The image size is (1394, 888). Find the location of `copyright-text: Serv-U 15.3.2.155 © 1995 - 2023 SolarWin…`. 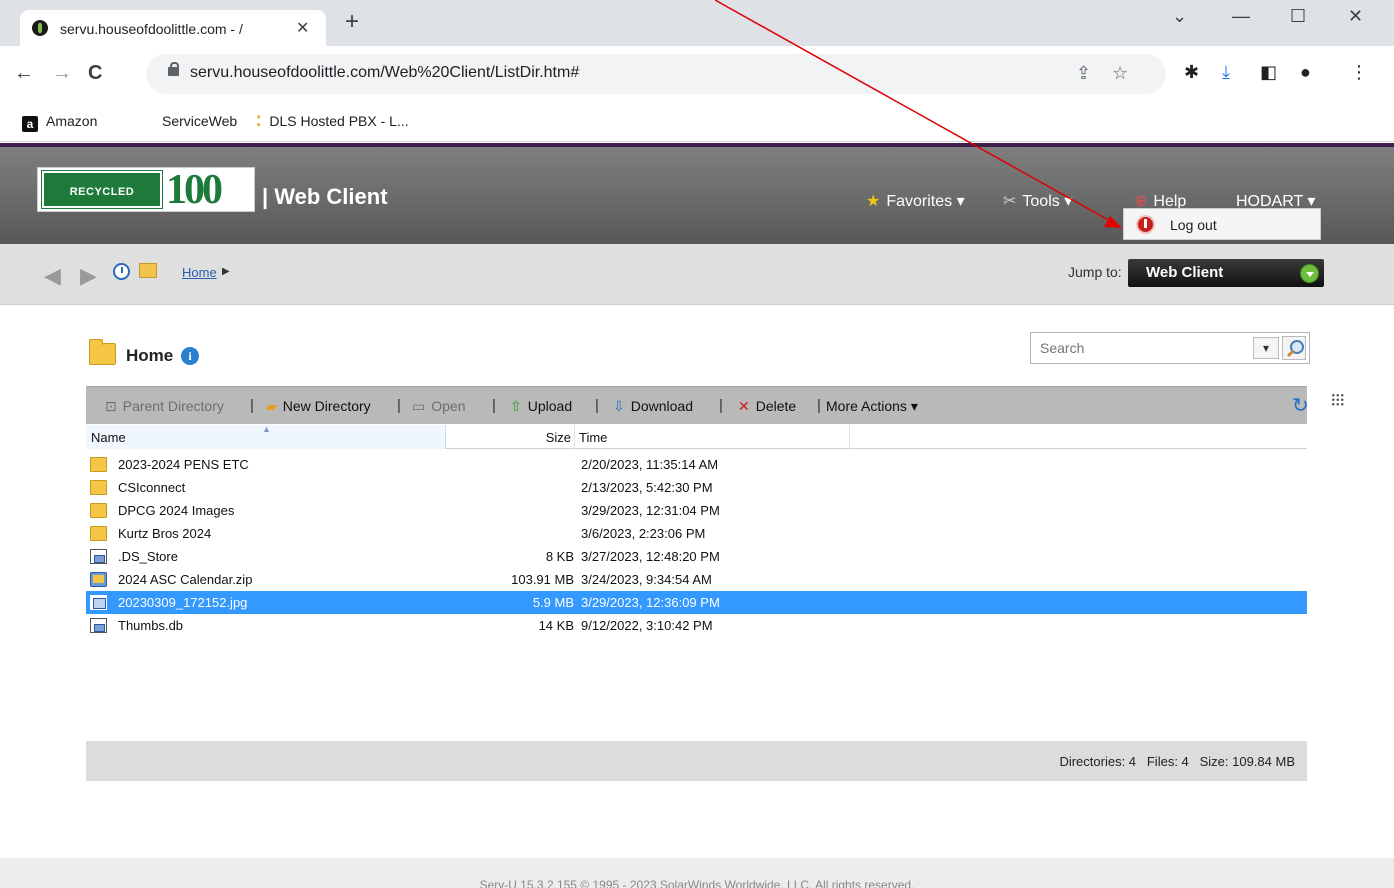

copyright-text: Serv-U 15.3.2.155 © 1995 - 2023 SolarWin… is located at coordinates (697, 883).